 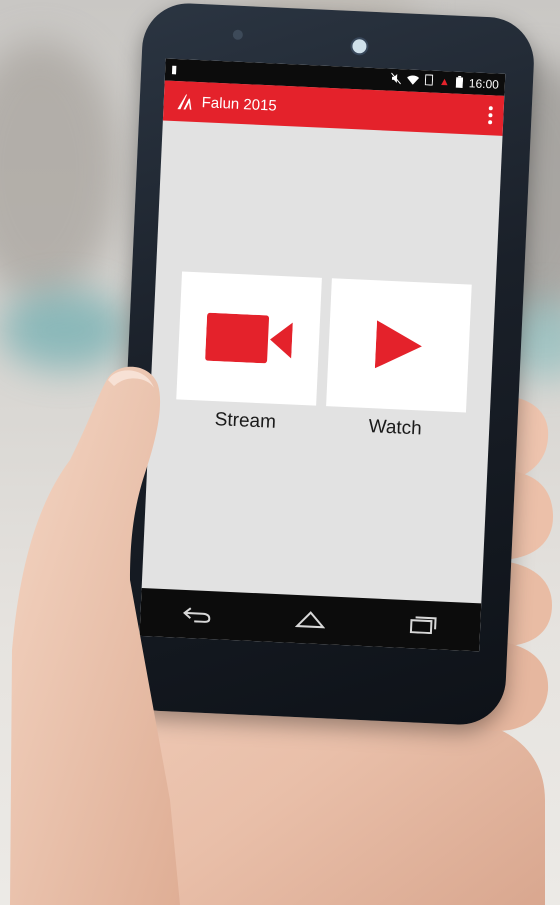 What do you see at coordinates (396, 79) in the screenshot?
I see `mute-icon` at bounding box center [396, 79].